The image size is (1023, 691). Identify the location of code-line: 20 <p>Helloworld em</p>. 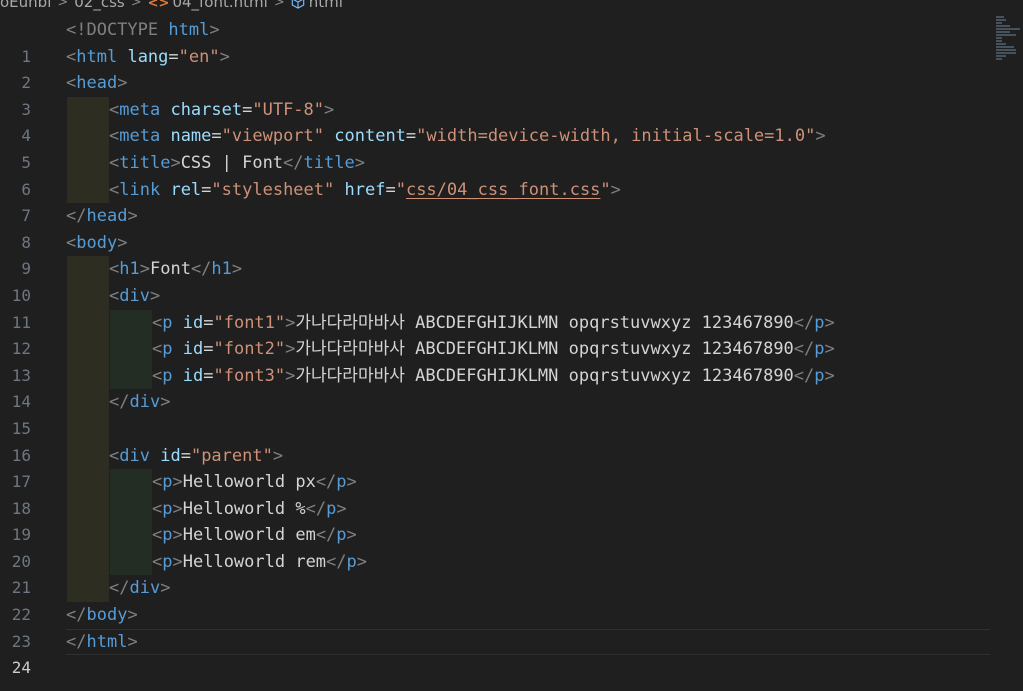
(511, 546).